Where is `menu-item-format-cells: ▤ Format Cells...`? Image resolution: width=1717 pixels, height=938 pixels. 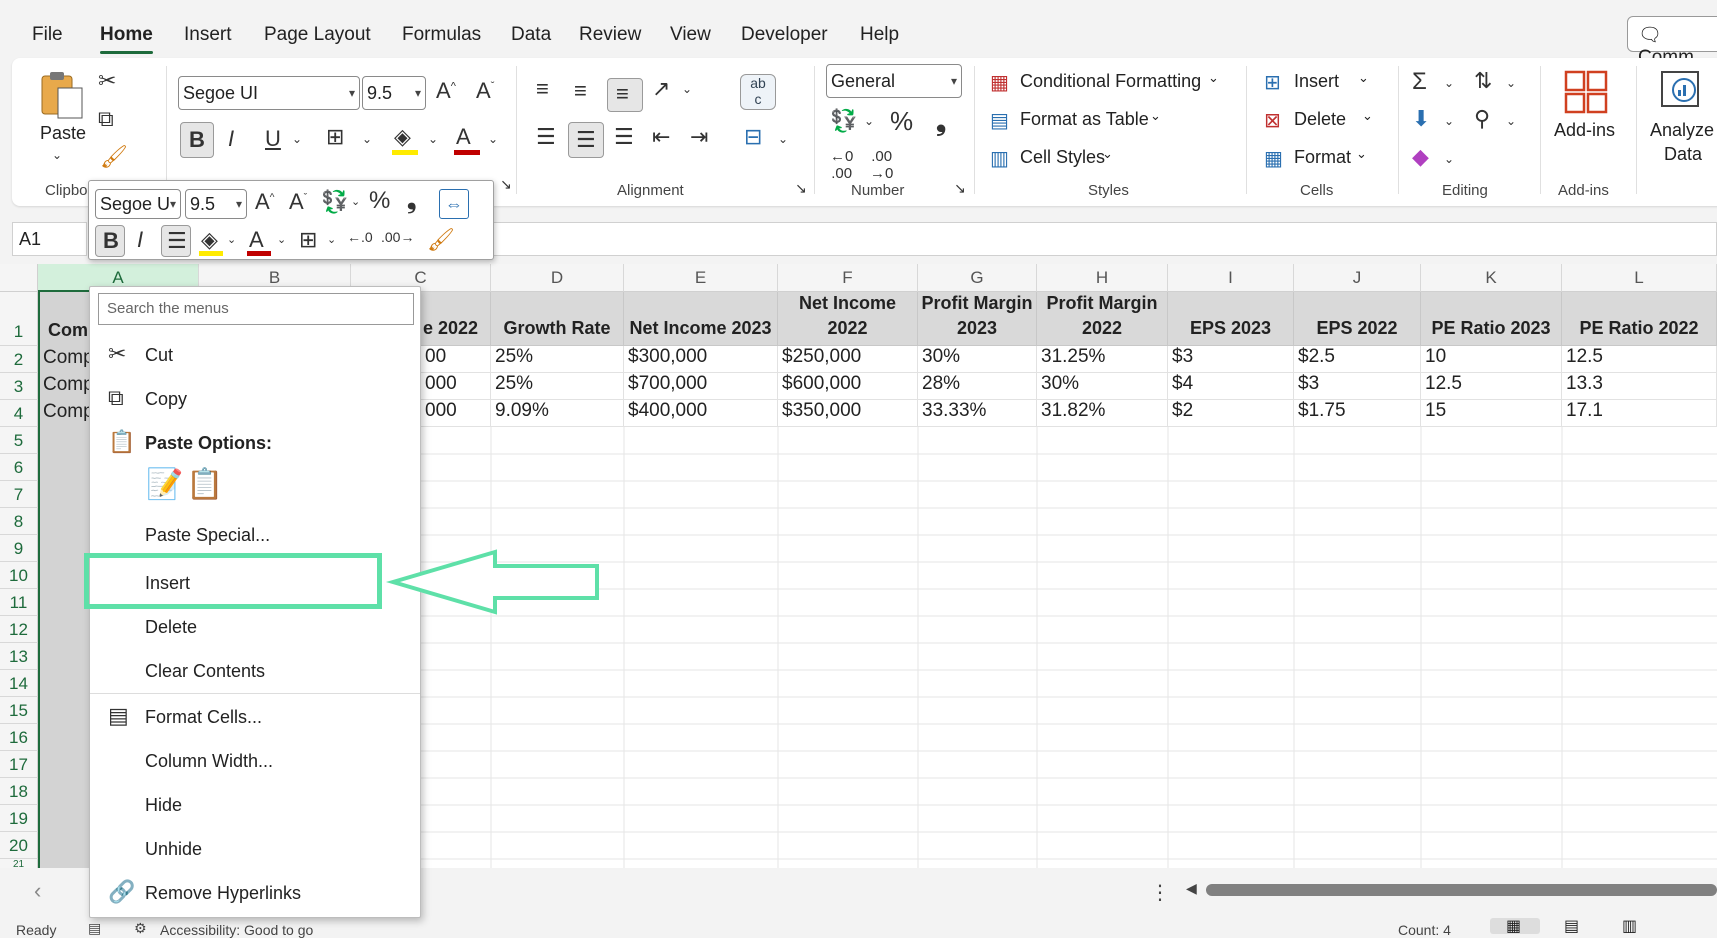 menu-item-format-cells: ▤ Format Cells... is located at coordinates (255, 717).